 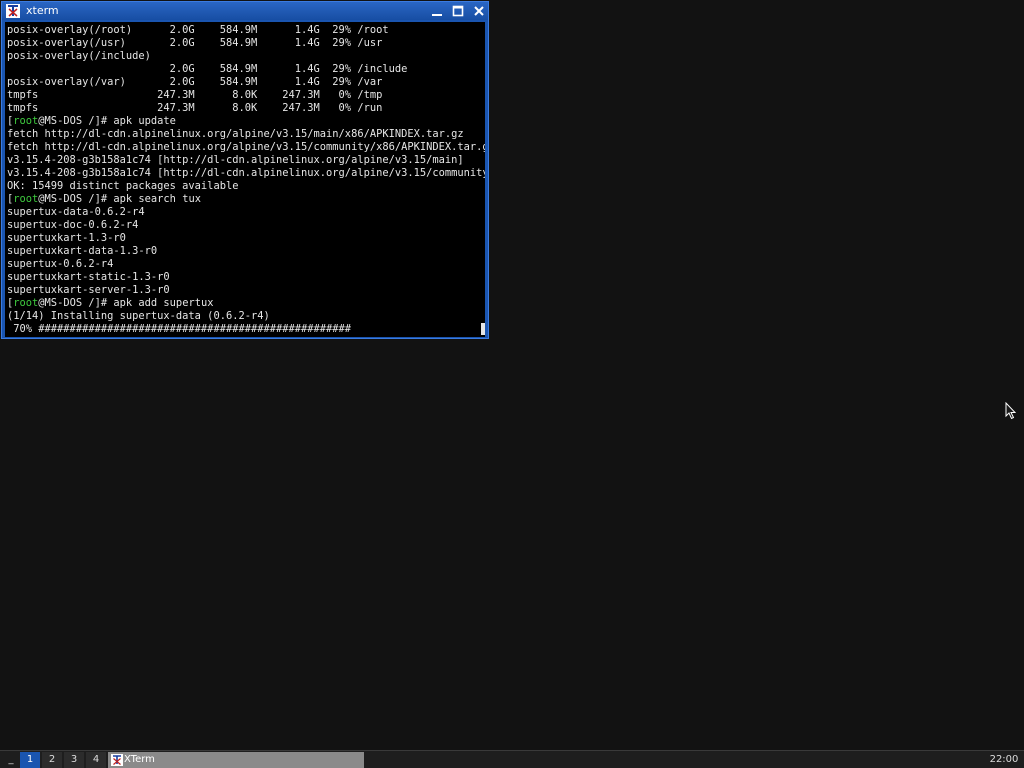 I want to click on clock: 22:00, so click(x=1004, y=759).